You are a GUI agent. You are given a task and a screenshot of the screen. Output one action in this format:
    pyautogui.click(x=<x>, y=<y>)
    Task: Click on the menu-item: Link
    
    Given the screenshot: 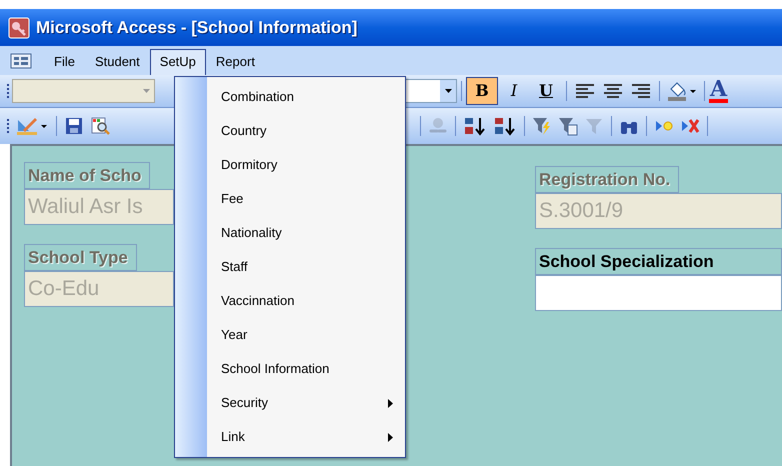 What is the action you would take?
    pyautogui.click(x=306, y=437)
    